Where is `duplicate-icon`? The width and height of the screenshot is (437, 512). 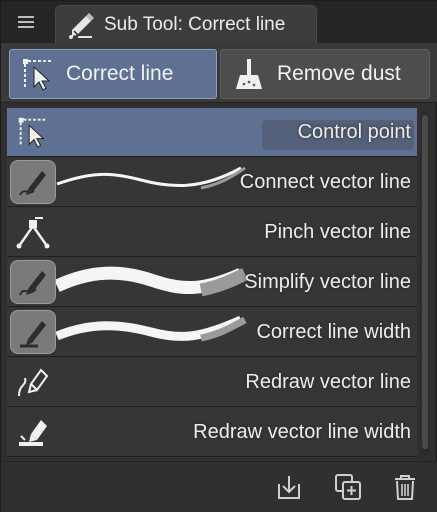 duplicate-icon is located at coordinates (348, 487).